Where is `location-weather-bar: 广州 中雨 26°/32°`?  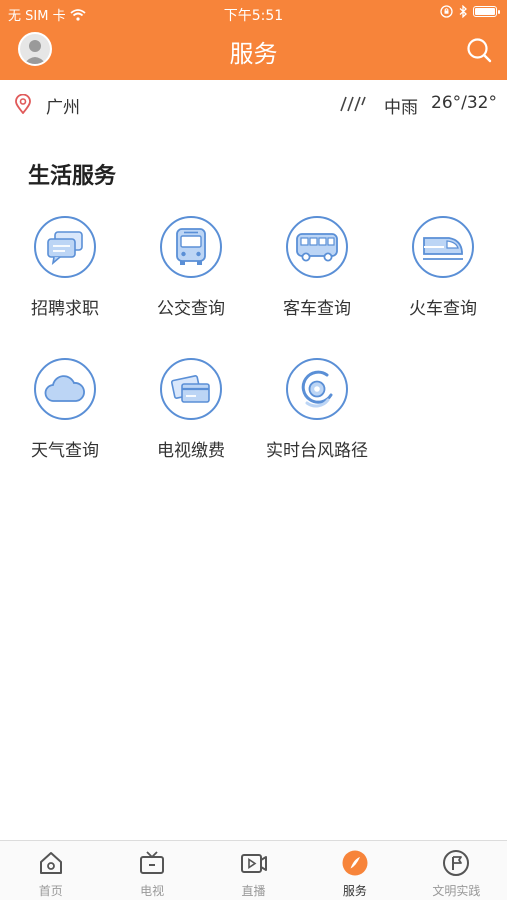
location-weather-bar: 广州 中雨 26°/32° is located at coordinates (253, 104).